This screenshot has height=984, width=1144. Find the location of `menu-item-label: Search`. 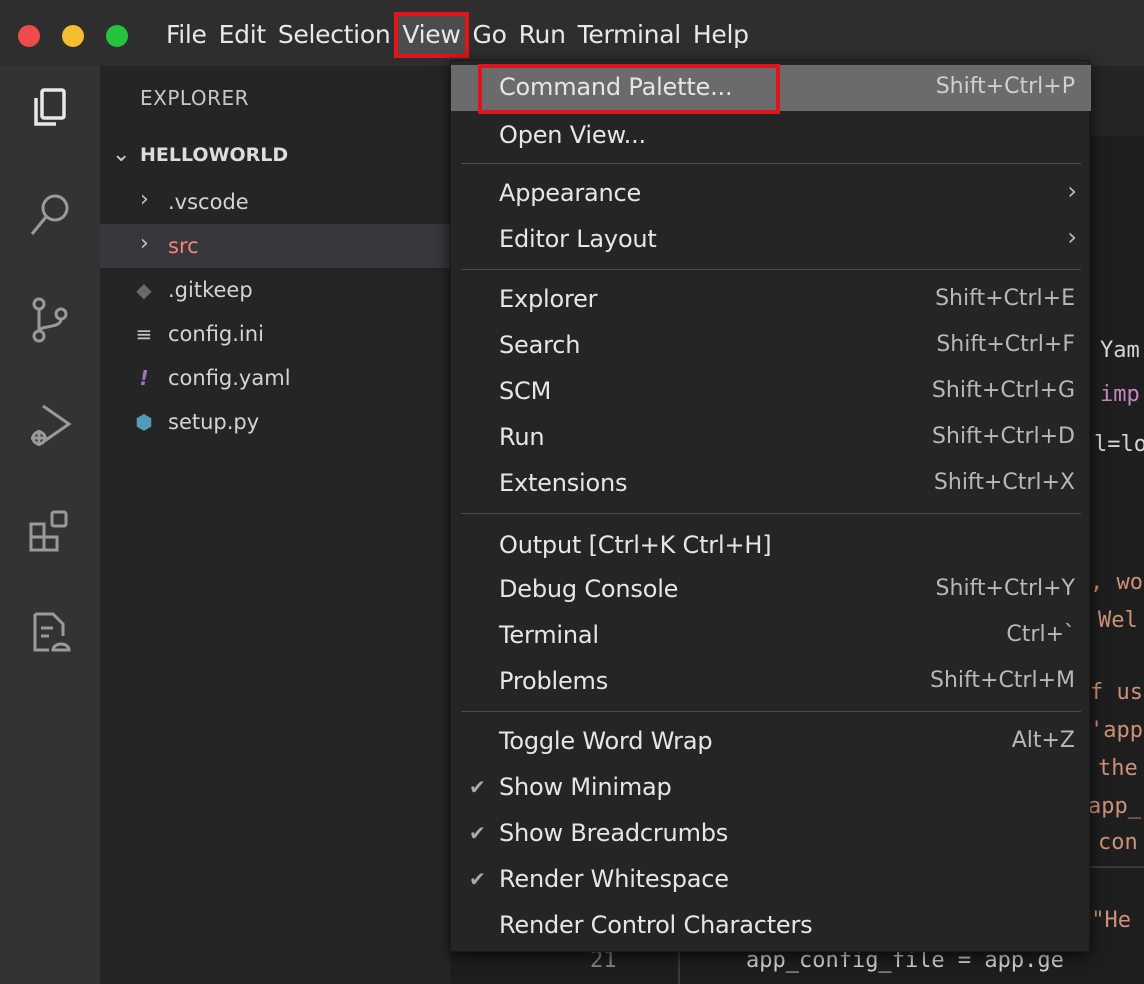

menu-item-label: Search is located at coordinates (540, 345).